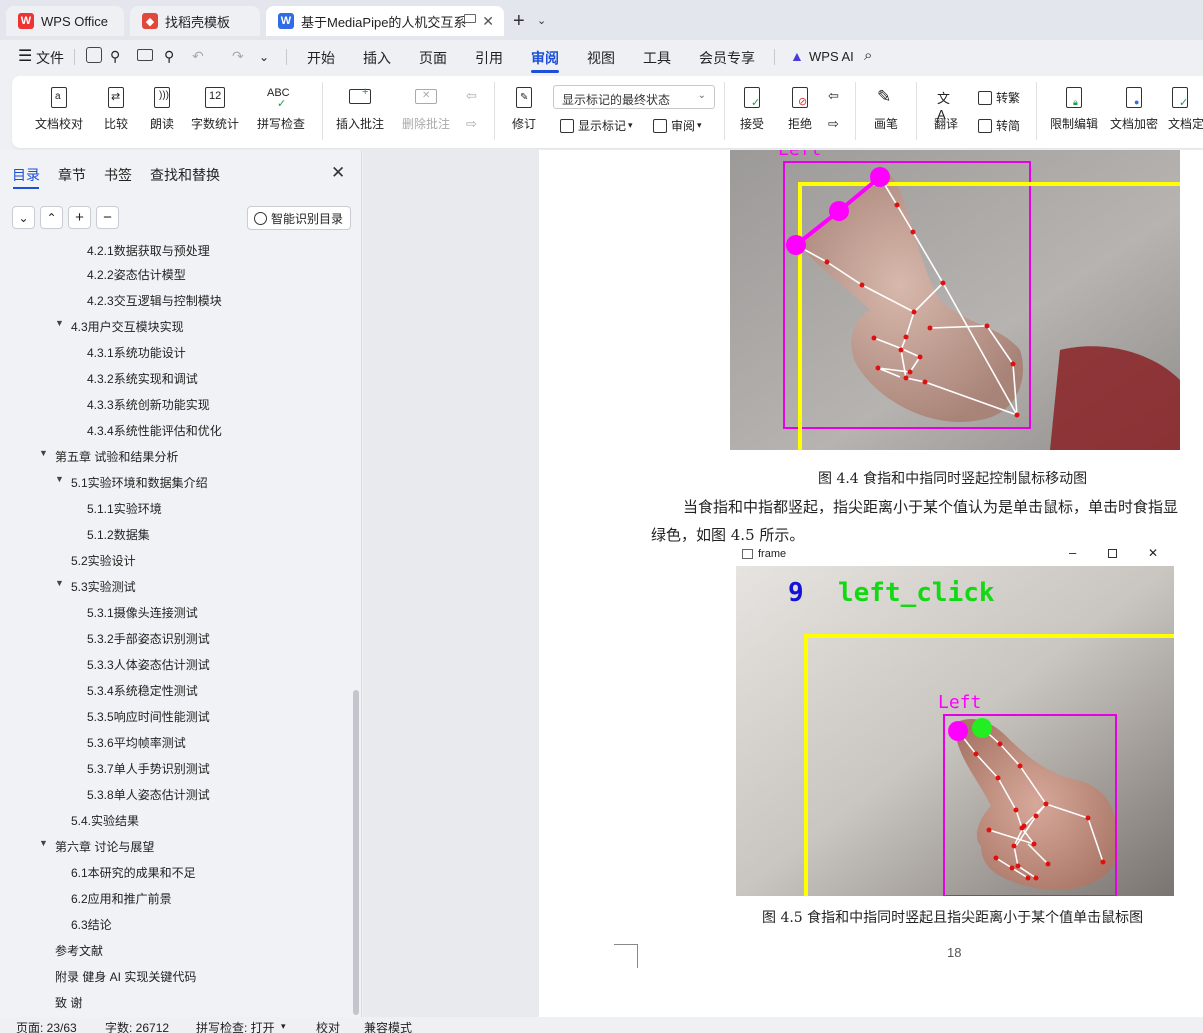 The width and height of the screenshot is (1203, 1033). I want to click on scrollbar-thumb, so click(356, 852).